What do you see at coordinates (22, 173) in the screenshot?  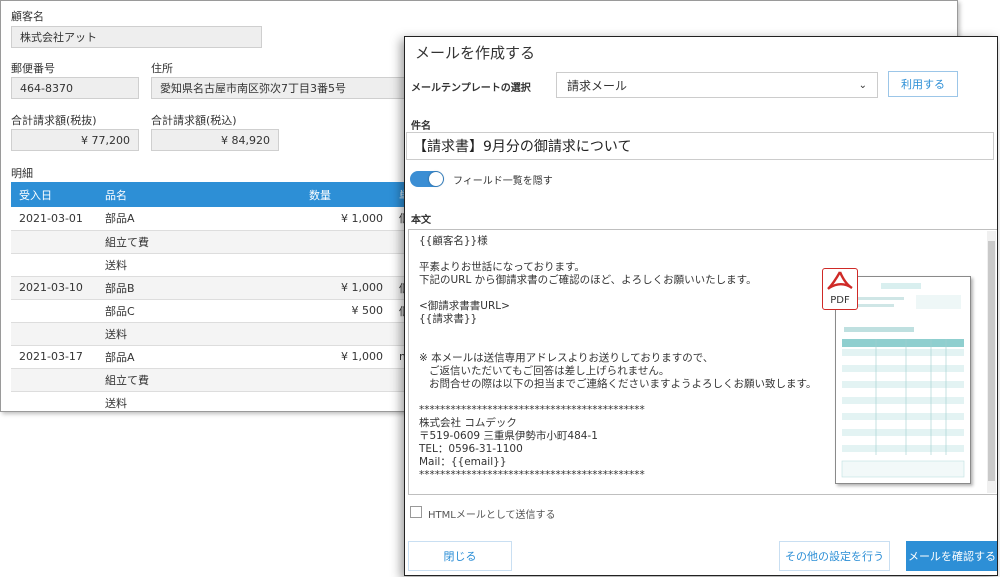 I see `detail-label: 明細` at bounding box center [22, 173].